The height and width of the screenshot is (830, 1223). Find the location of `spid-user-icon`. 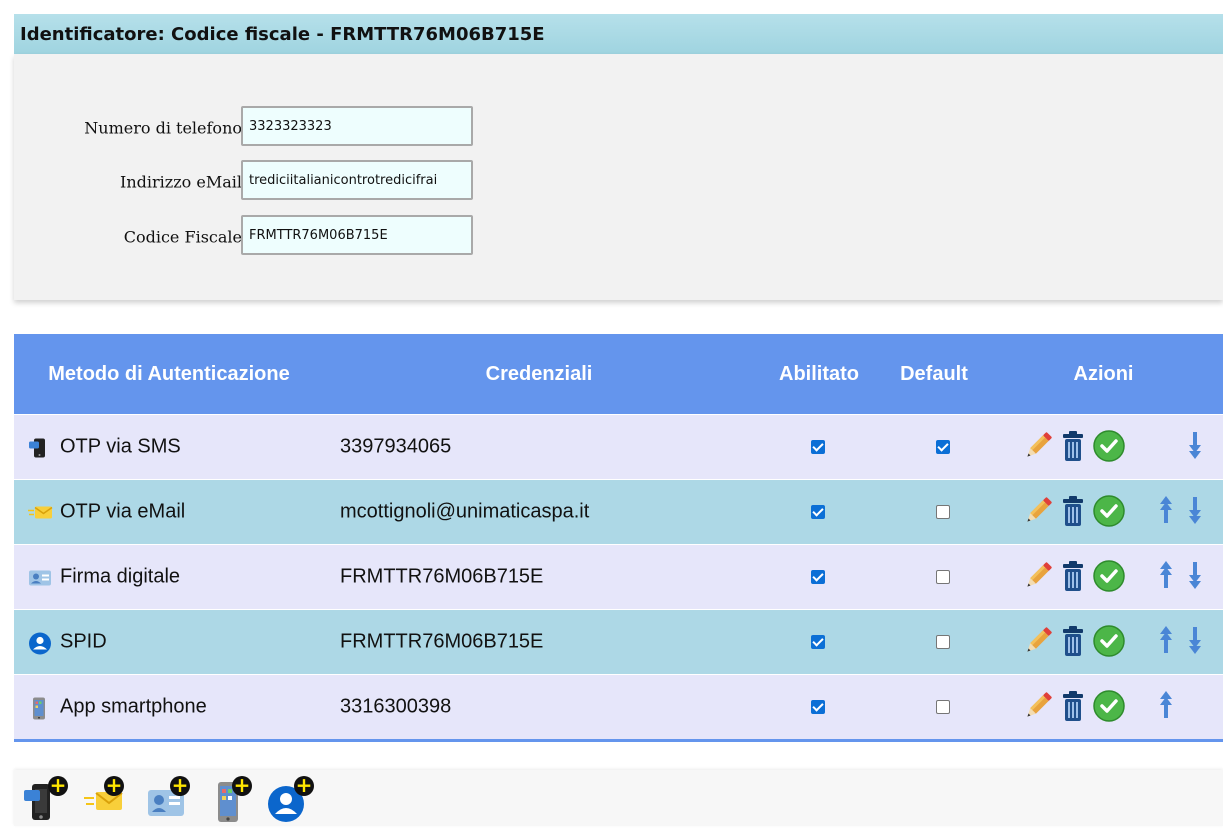

spid-user-icon is located at coordinates (39, 642).